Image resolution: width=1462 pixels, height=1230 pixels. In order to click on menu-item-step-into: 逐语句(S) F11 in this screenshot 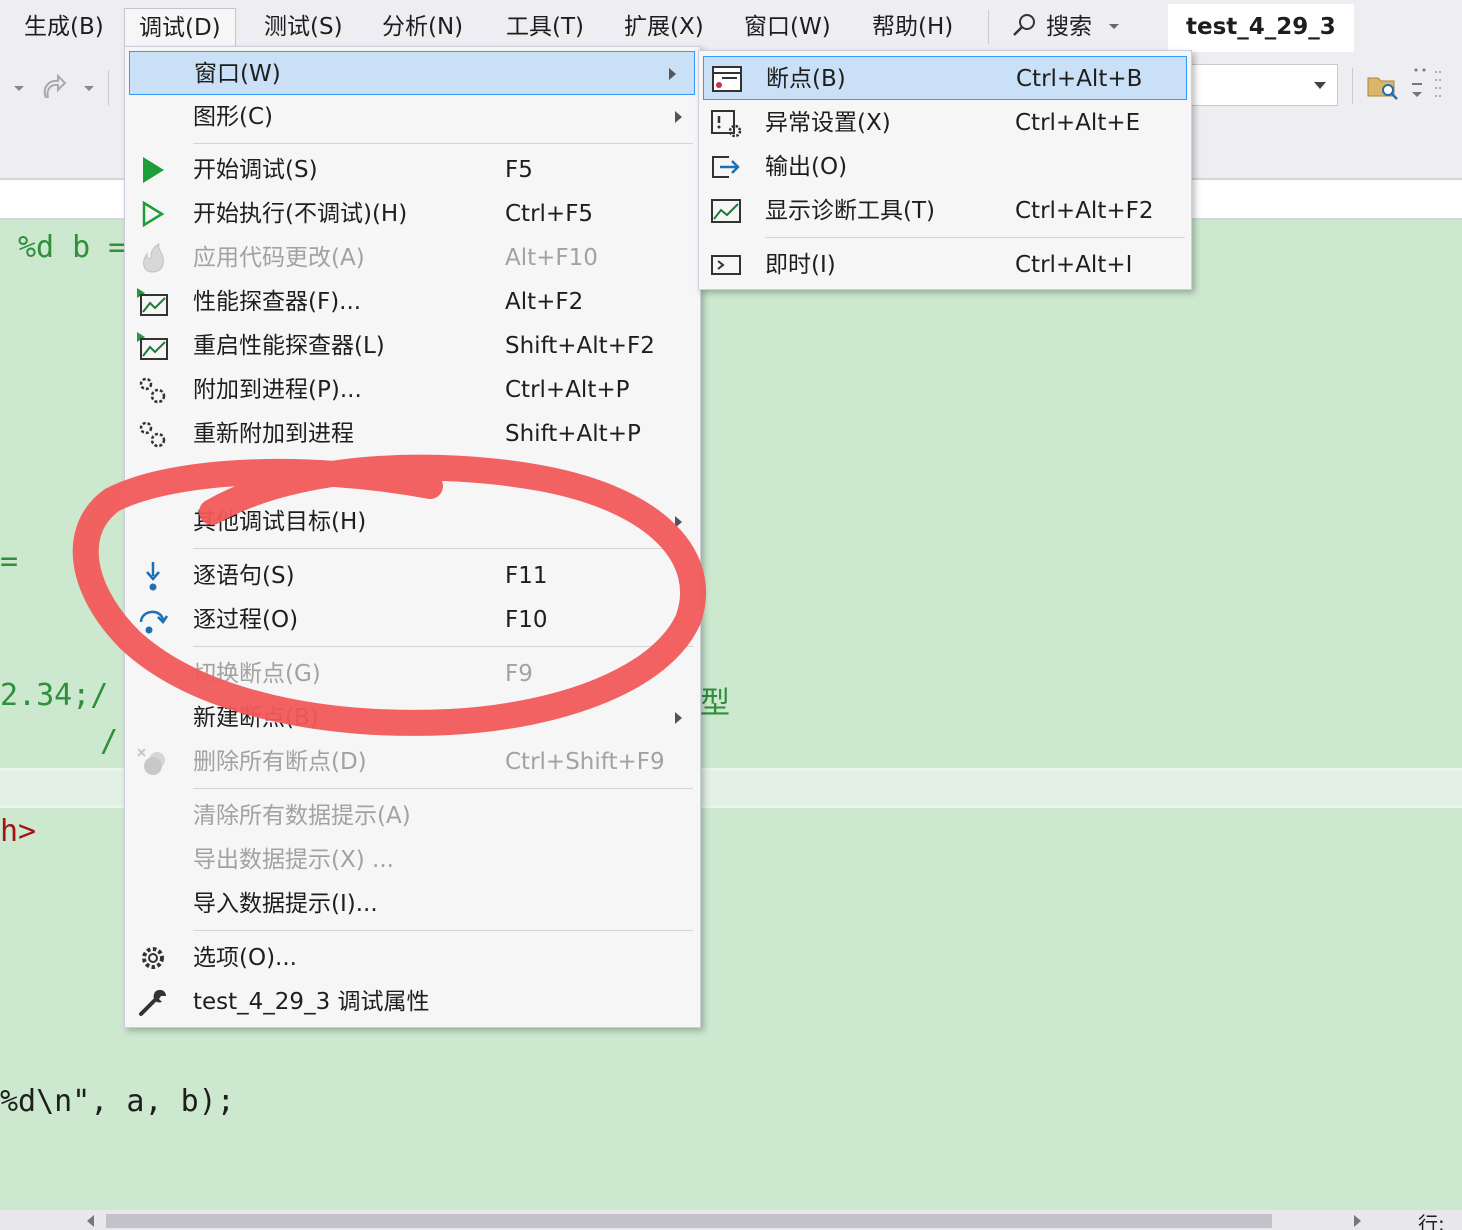, I will do `click(412, 576)`.